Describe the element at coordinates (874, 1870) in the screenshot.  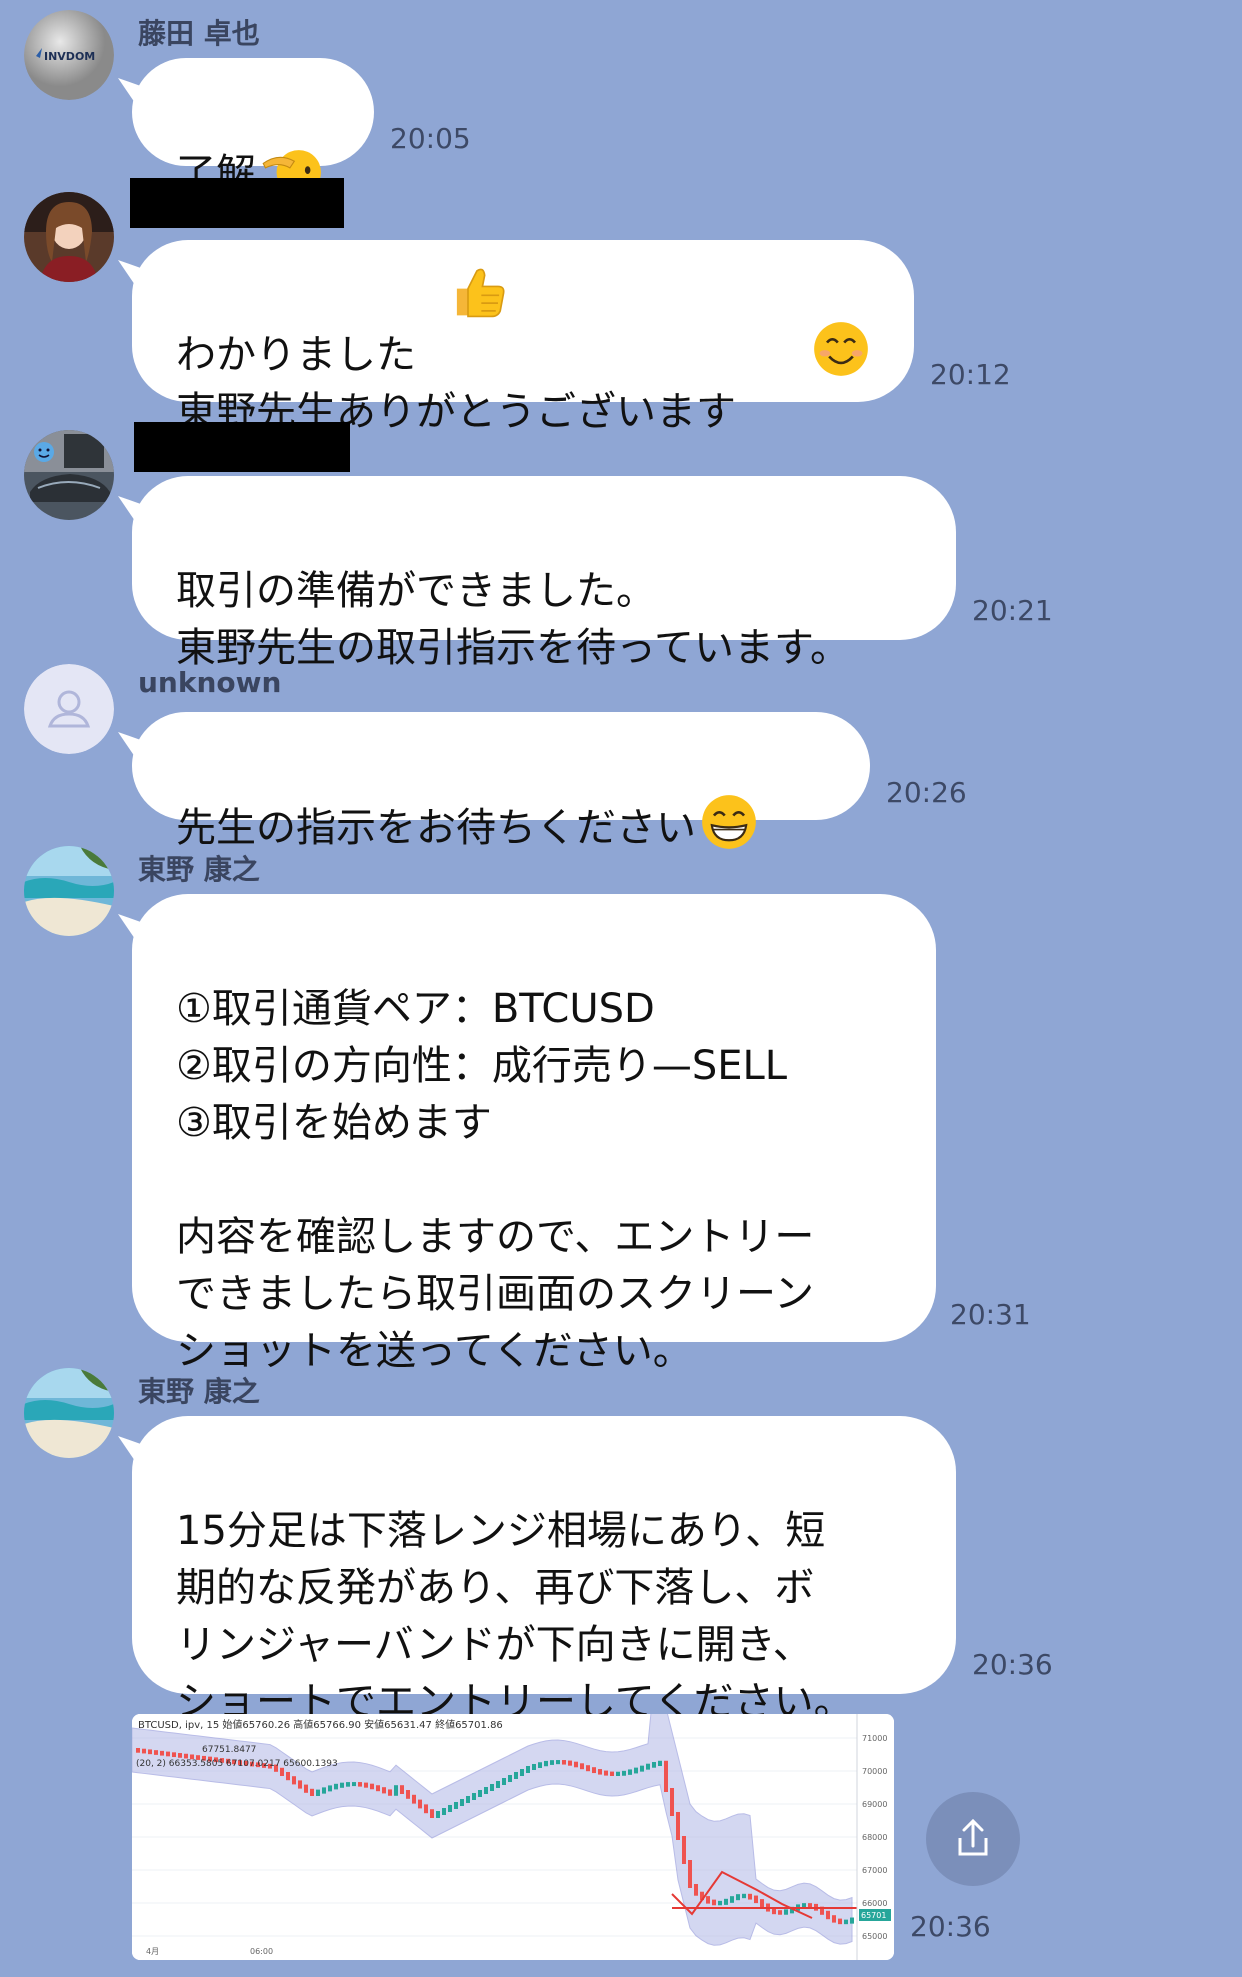
I see `y-tick-label: 67000` at that location.